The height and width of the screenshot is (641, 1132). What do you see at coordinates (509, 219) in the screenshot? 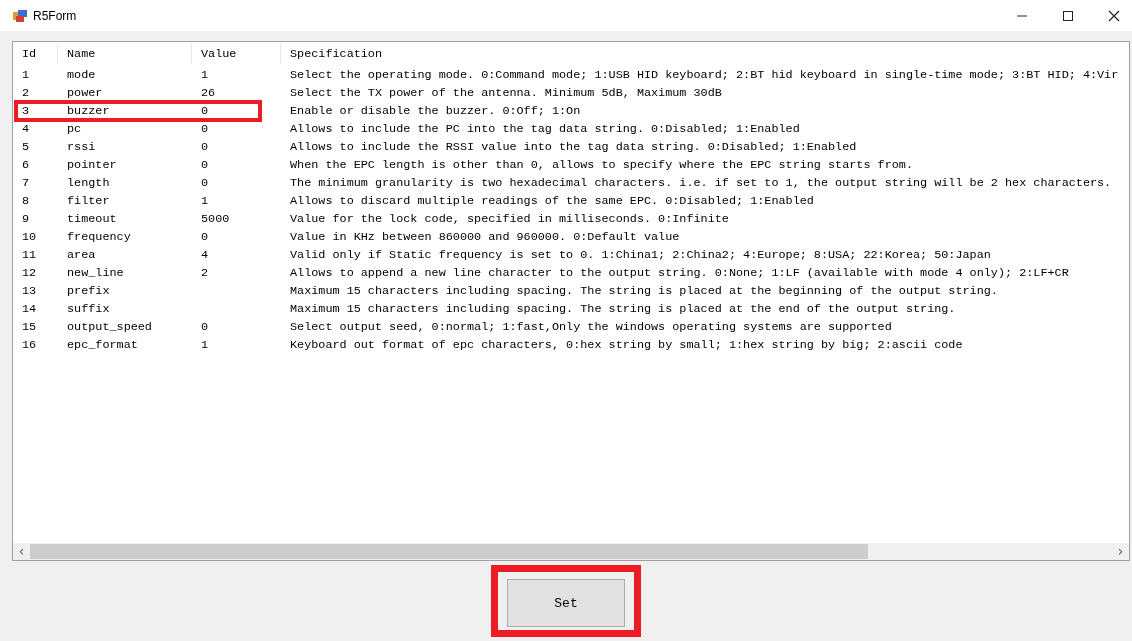
I see `table-cell-text: Value for the lock code, specified in milliseconds. 0:Infinite` at bounding box center [509, 219].